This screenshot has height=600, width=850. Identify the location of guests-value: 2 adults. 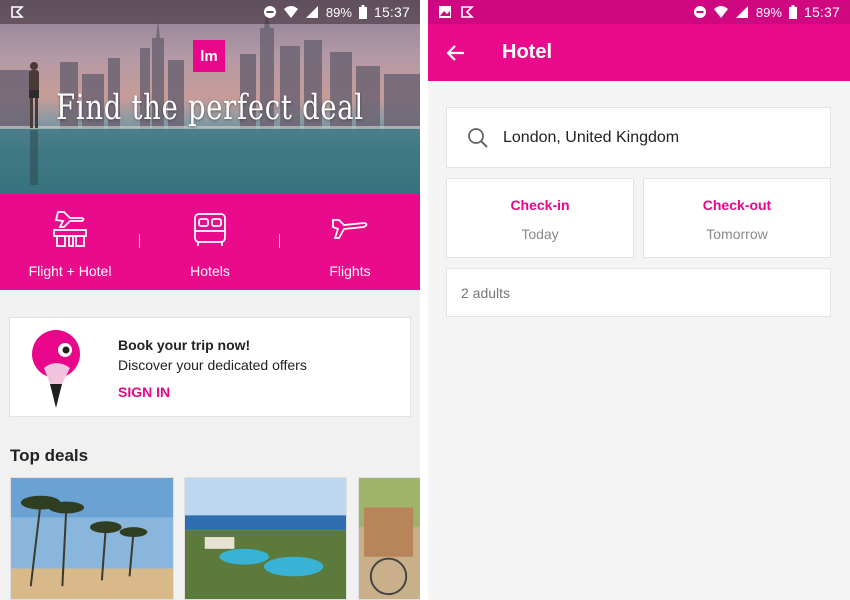
(486, 292).